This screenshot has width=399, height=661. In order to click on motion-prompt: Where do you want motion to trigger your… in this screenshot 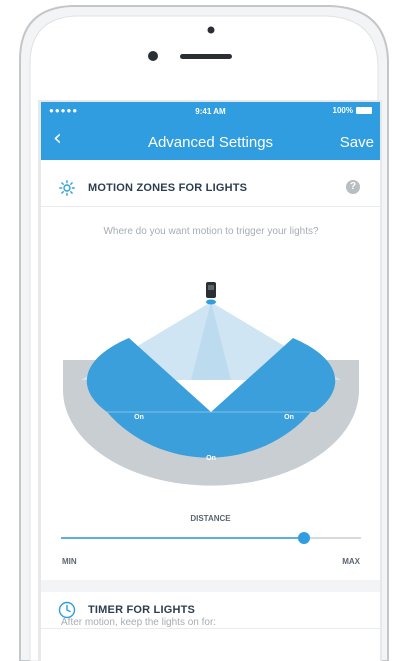, I will do `click(211, 231)`.